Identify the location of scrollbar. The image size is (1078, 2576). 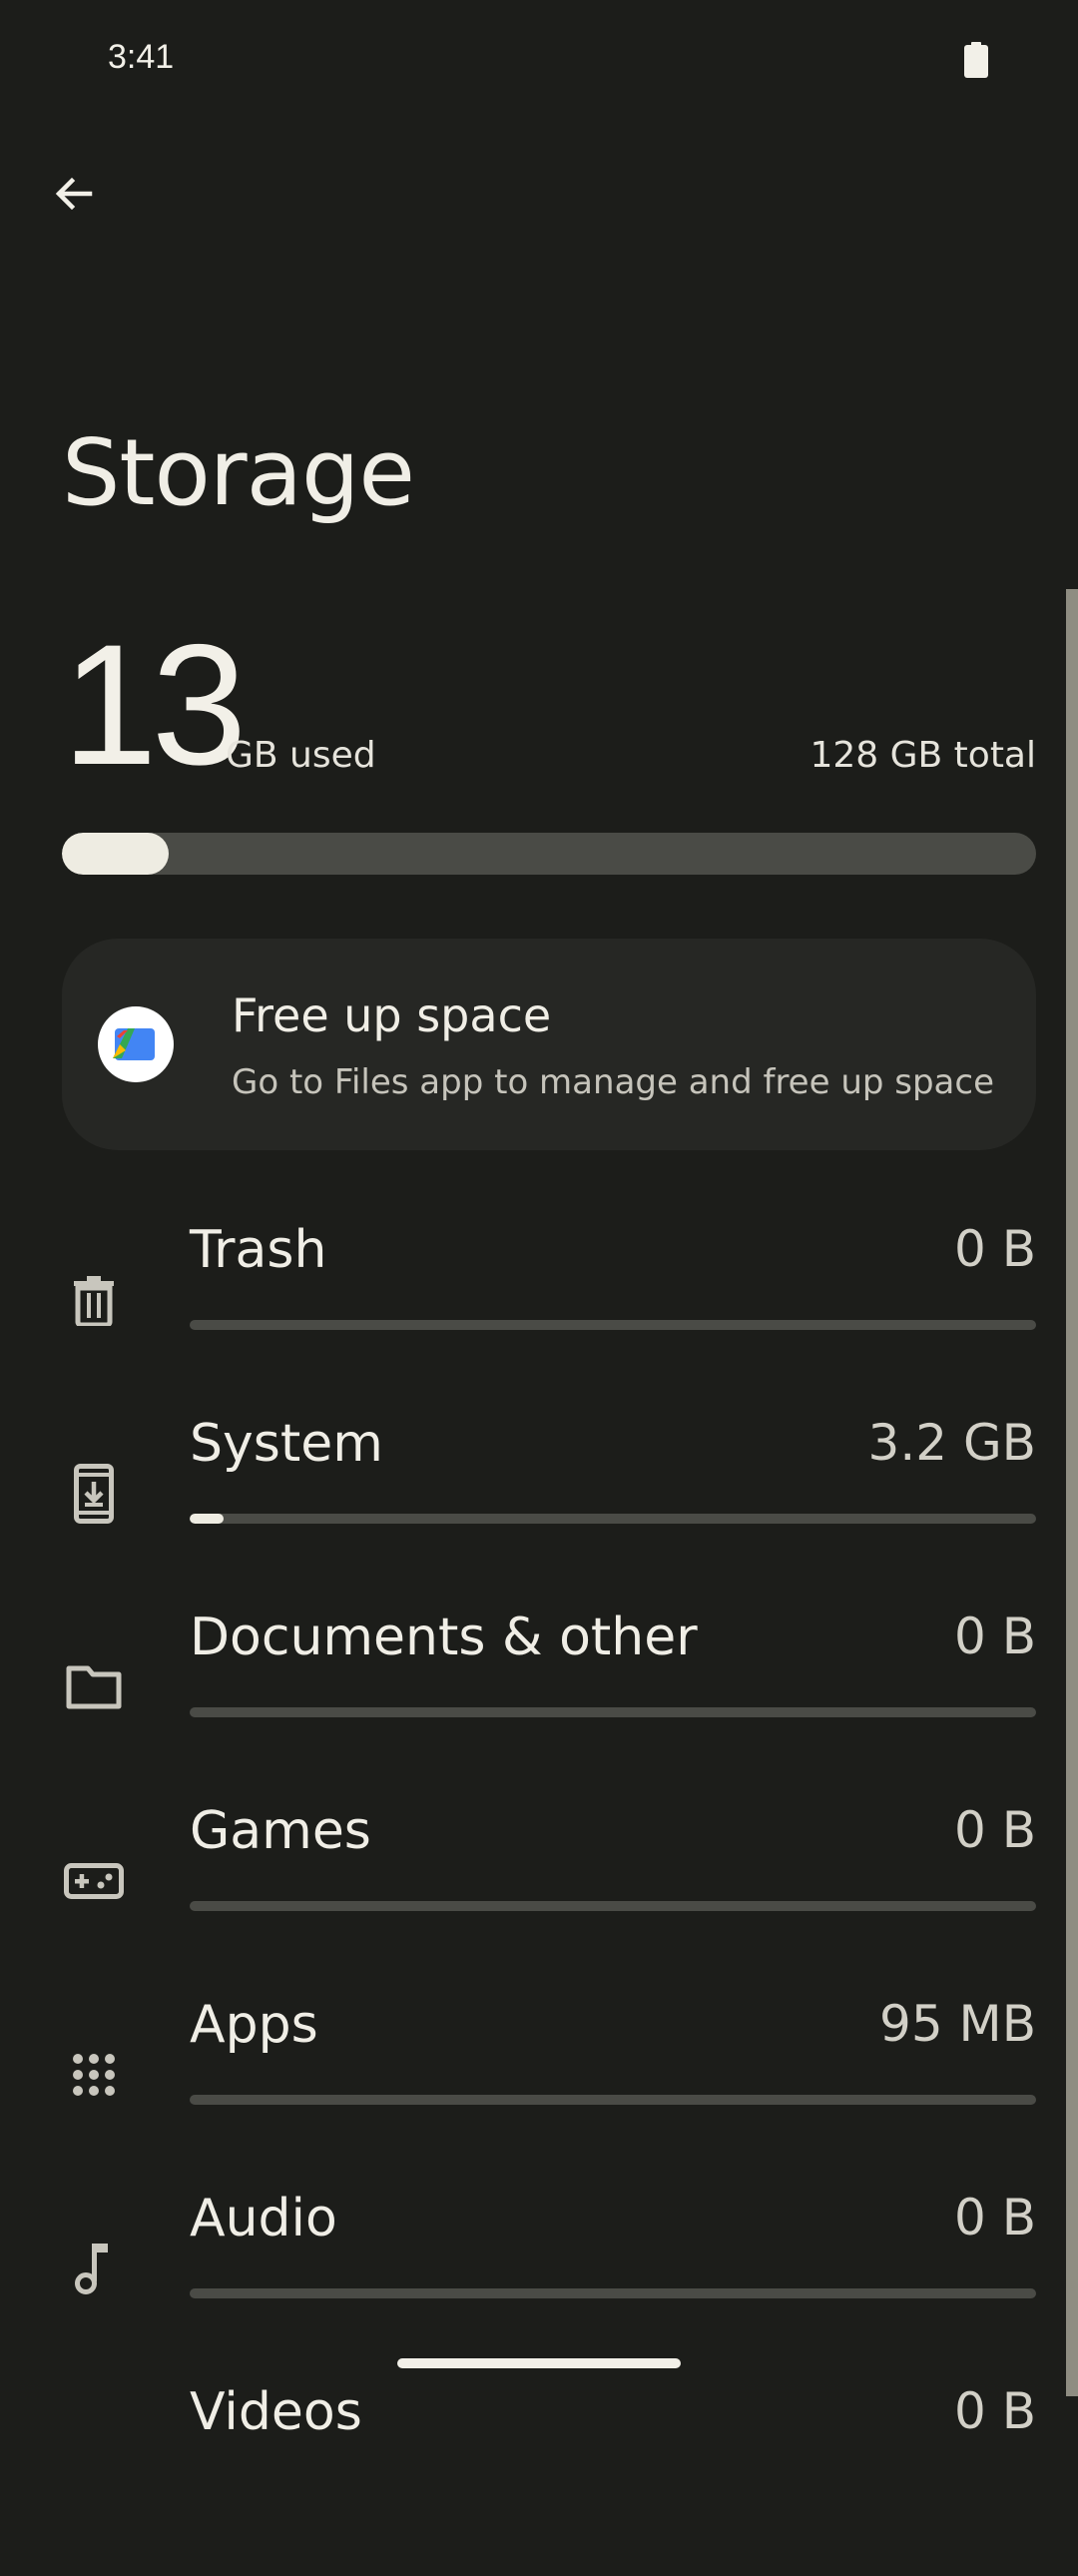
(1072, 1492).